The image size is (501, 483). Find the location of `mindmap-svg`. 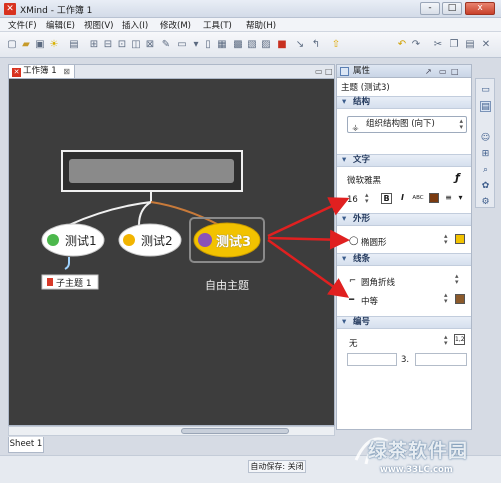

mindmap-svg is located at coordinates (153, 220).